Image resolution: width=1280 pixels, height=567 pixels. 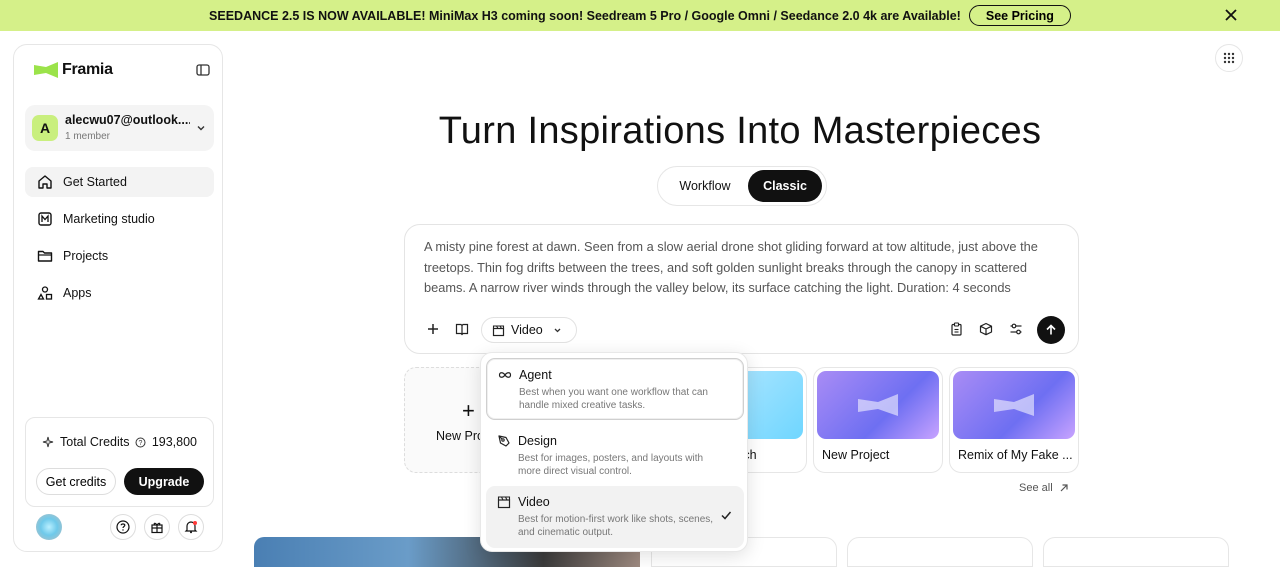 I want to click on mode-select: Video, so click(x=529, y=330).